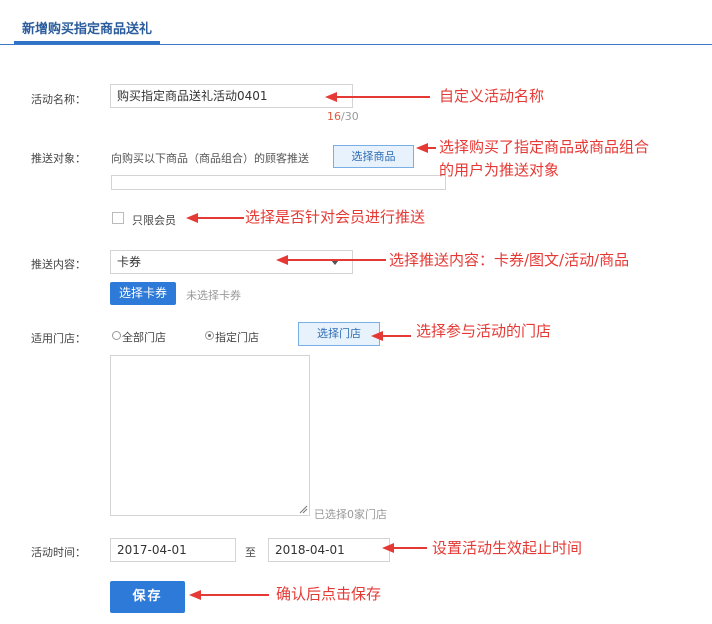 This screenshot has height=624, width=712. I want to click on radio-specific-stores, so click(209, 335).